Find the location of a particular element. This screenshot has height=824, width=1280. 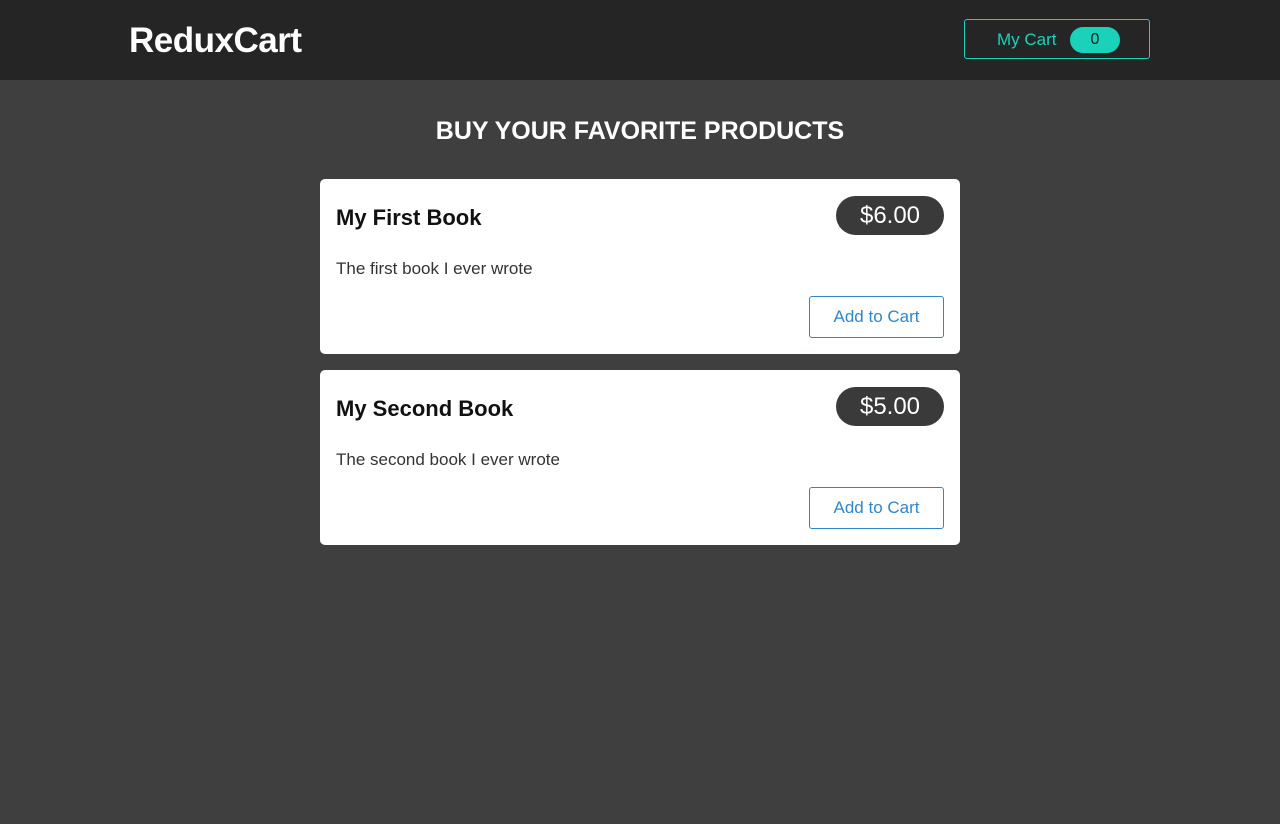

app-logo: ReduxCart is located at coordinates (215, 40).